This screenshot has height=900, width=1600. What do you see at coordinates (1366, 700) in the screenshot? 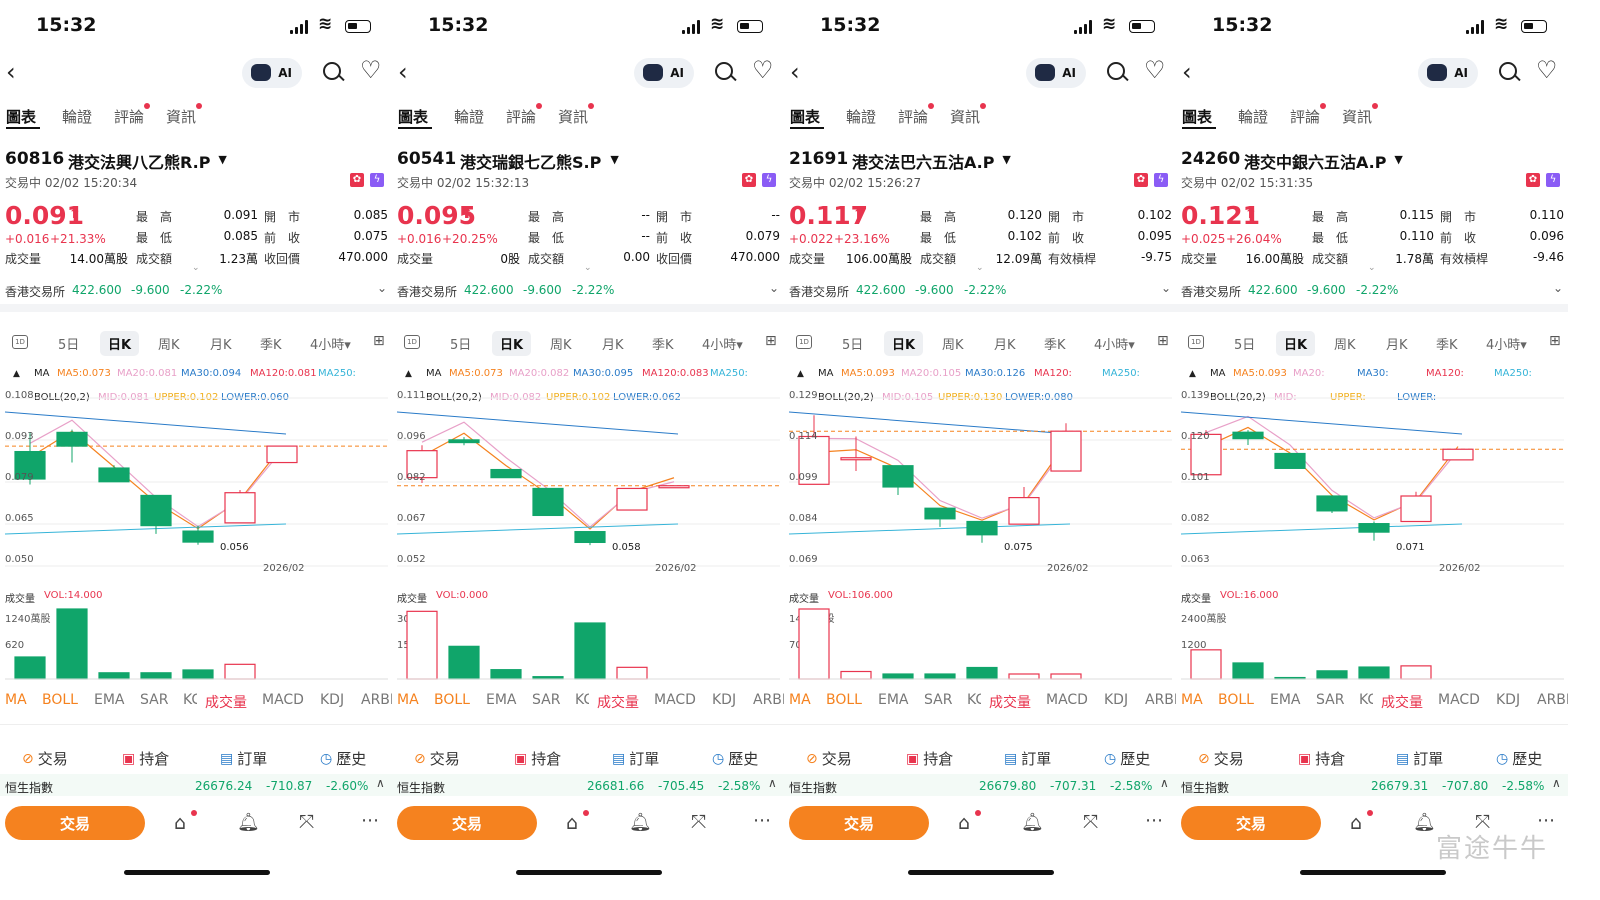
I see `indicator-tab-4: KC` at bounding box center [1366, 700].